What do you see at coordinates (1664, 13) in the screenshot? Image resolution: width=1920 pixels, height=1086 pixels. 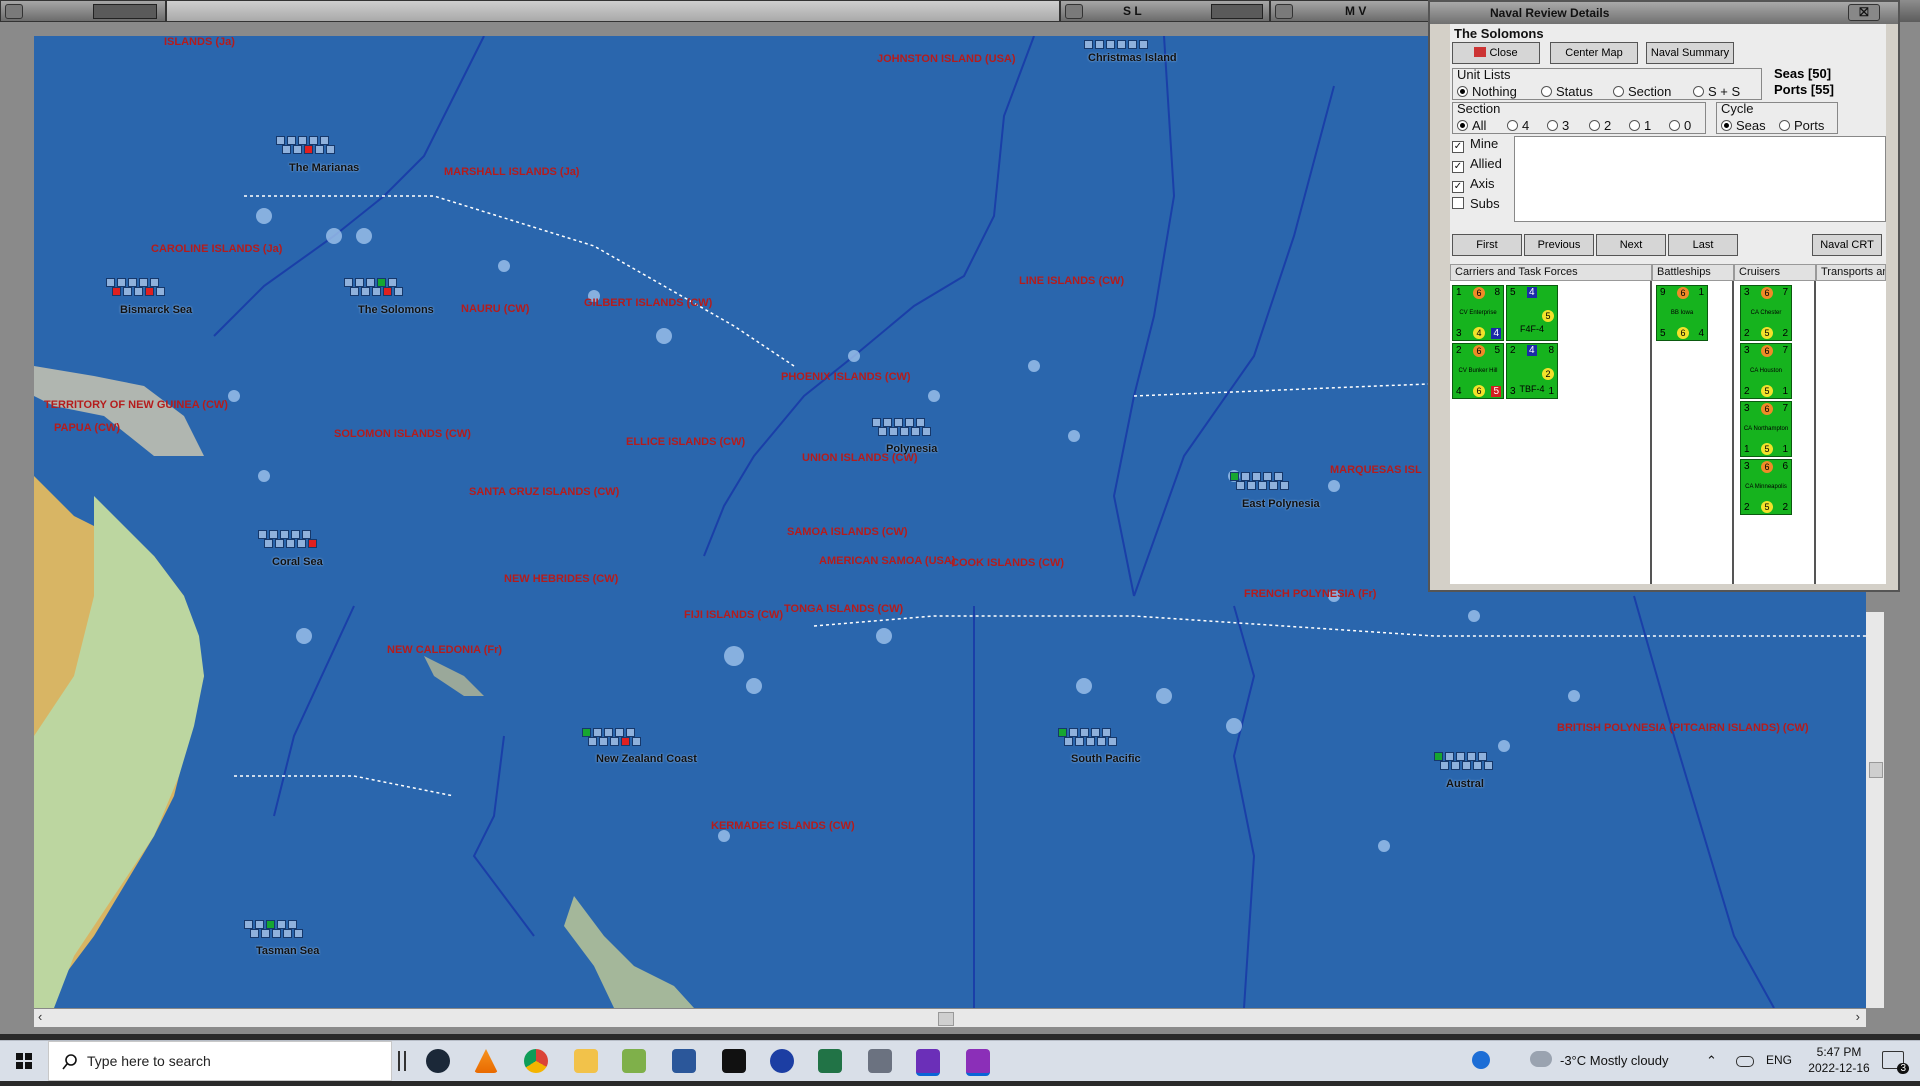 I see `panel-title-bar: Naval Review Details ⛝` at bounding box center [1664, 13].